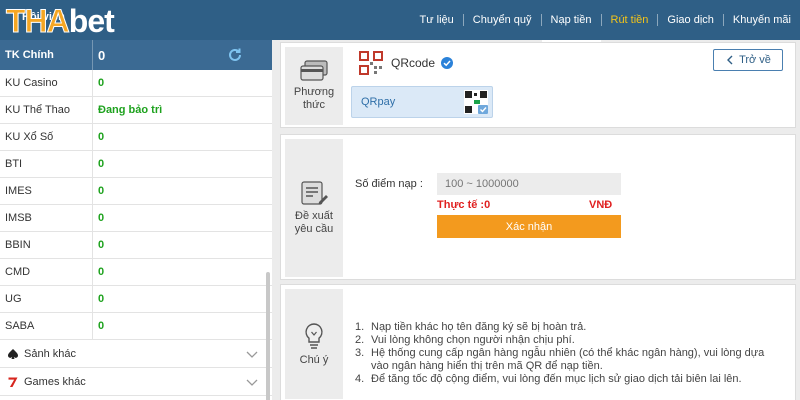  What do you see at coordinates (18, 245) in the screenshot?
I see `wallet-name: BBIN` at bounding box center [18, 245].